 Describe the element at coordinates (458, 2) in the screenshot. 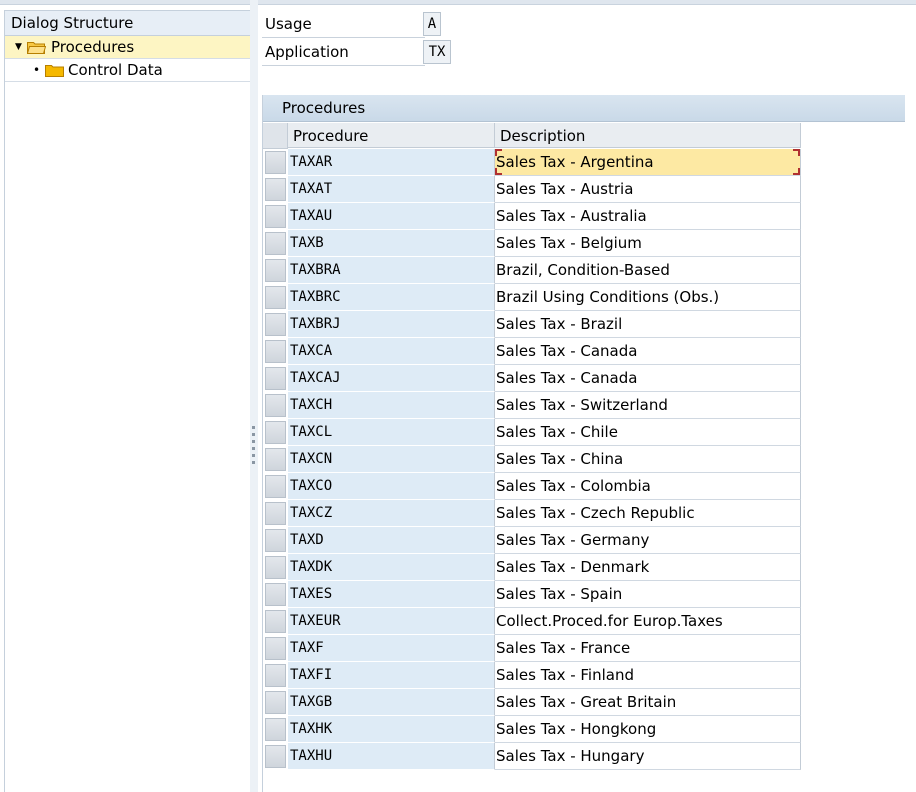

I see `top-rule` at that location.